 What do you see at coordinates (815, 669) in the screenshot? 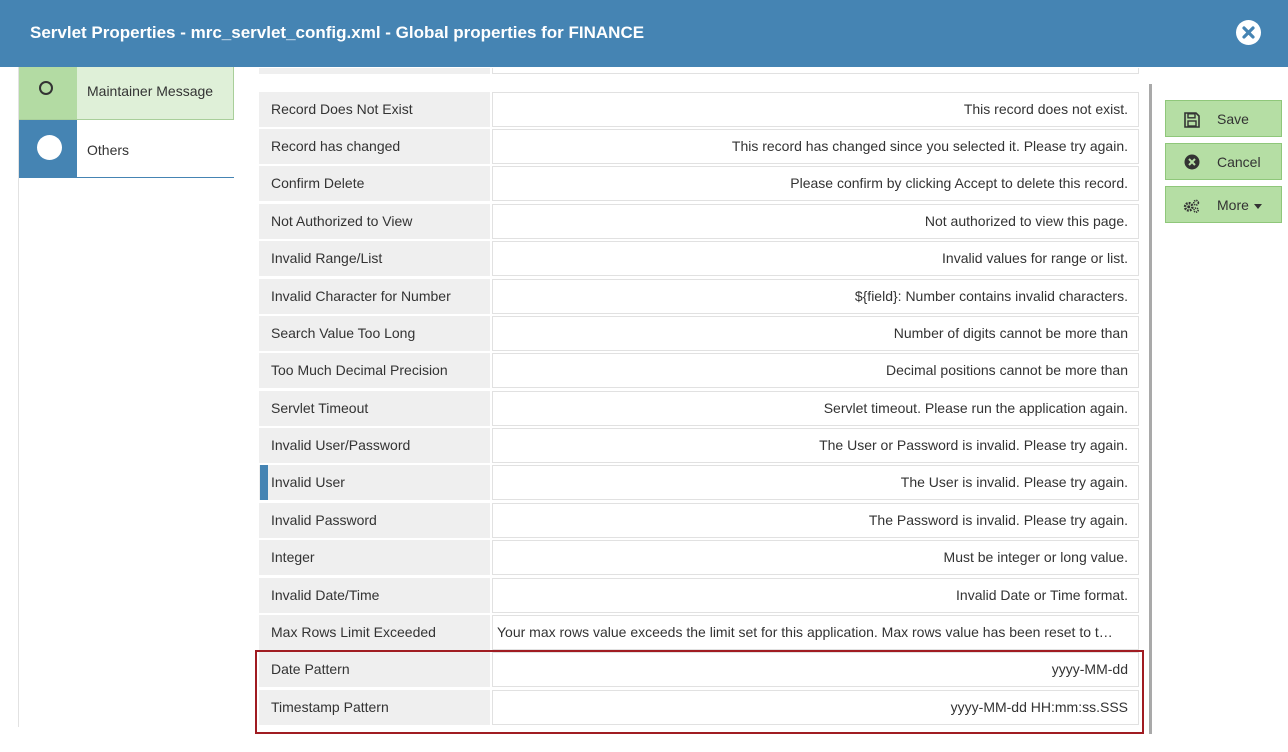
I see `property-value-field: yyyy-MM-dd` at bounding box center [815, 669].